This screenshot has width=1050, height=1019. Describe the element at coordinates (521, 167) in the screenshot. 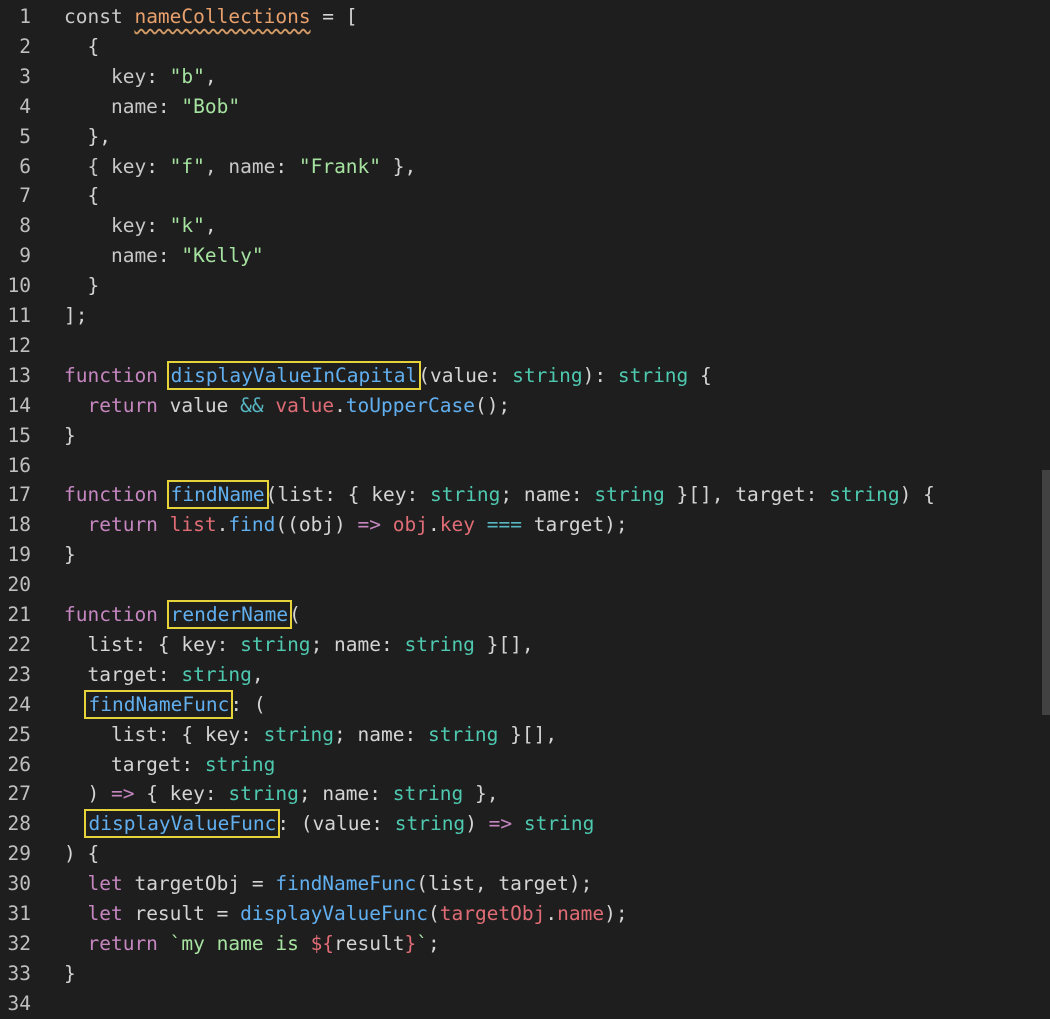

I see `code-line: 6 { key: "f", name: "Frank" },` at that location.